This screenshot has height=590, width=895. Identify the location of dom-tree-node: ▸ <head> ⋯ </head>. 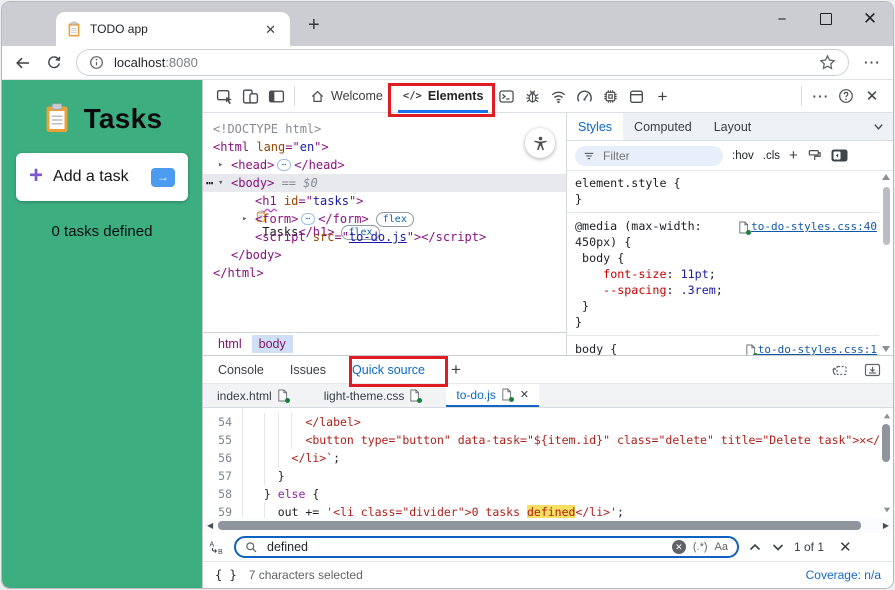
(384, 165).